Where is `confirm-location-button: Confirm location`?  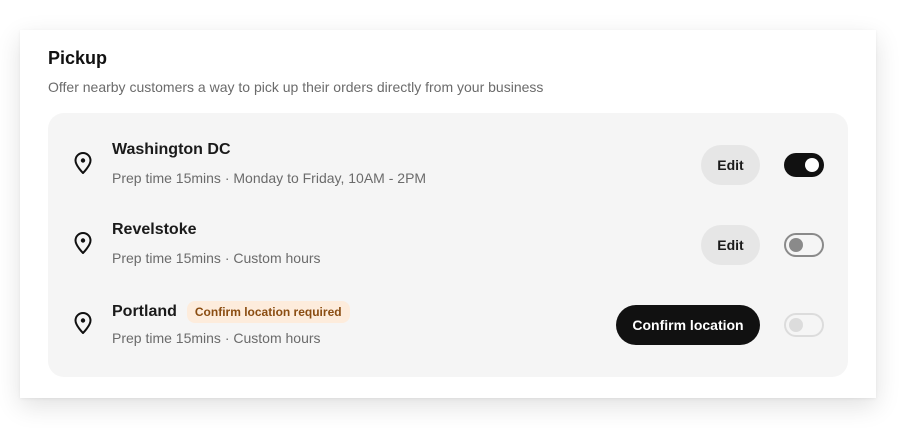
confirm-location-button: Confirm location is located at coordinates (688, 325).